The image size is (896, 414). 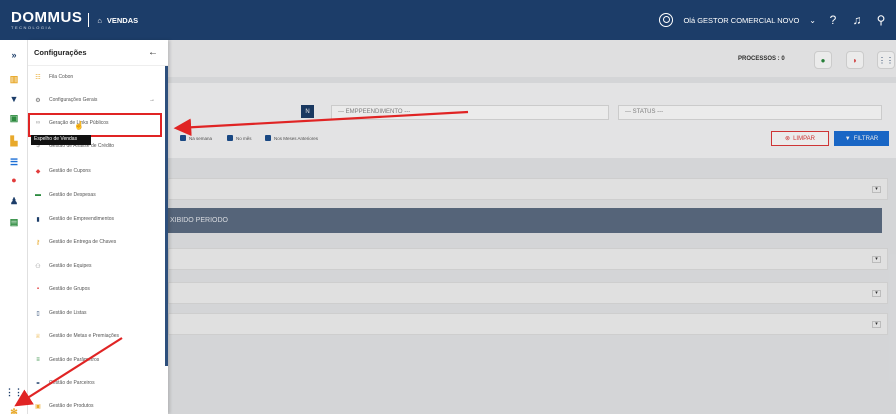 What do you see at coordinates (833, 20) in the screenshot?
I see `help-icon: ?` at bounding box center [833, 20].